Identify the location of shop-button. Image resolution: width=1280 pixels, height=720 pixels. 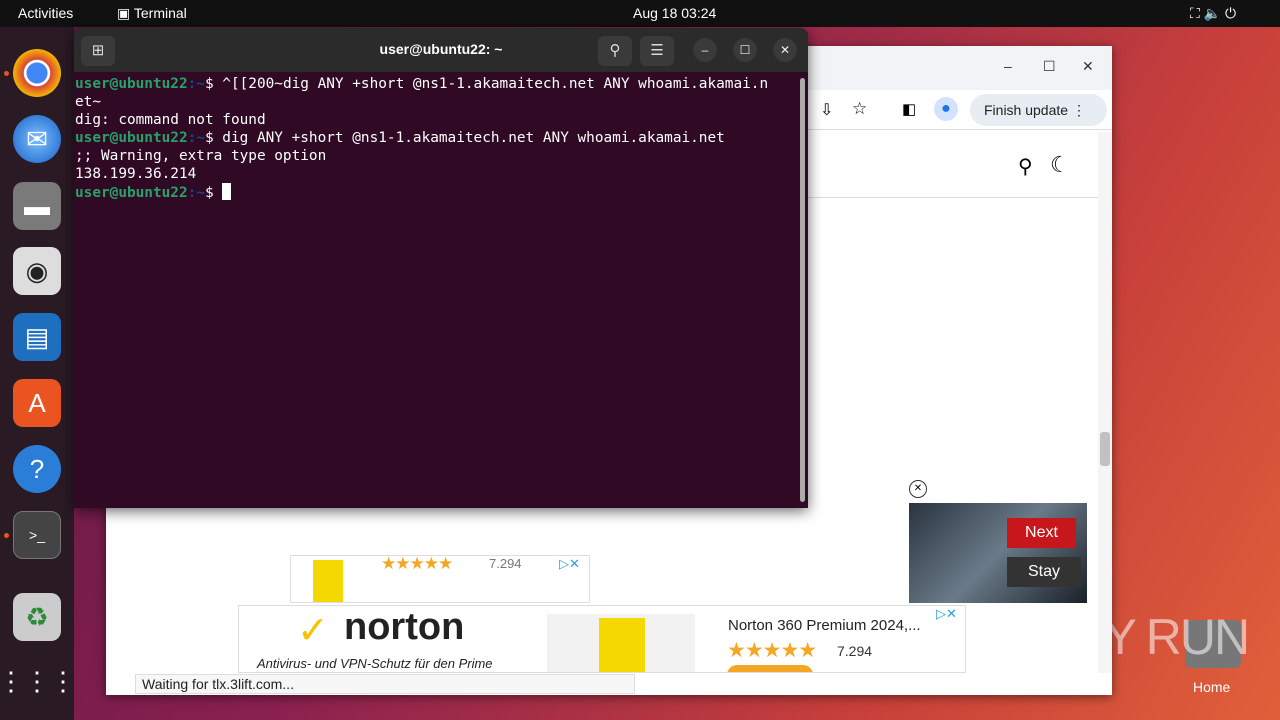
(770, 668).